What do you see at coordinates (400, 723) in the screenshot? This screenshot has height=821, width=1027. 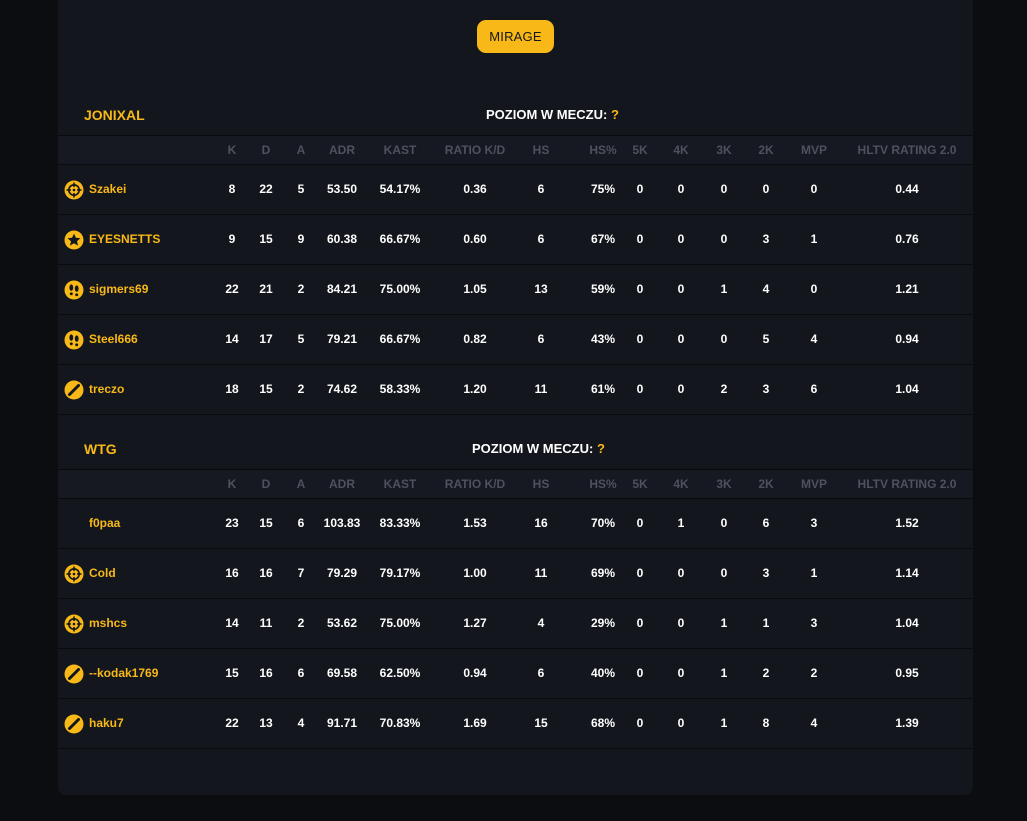 I see `stat-cell: 70.83%` at bounding box center [400, 723].